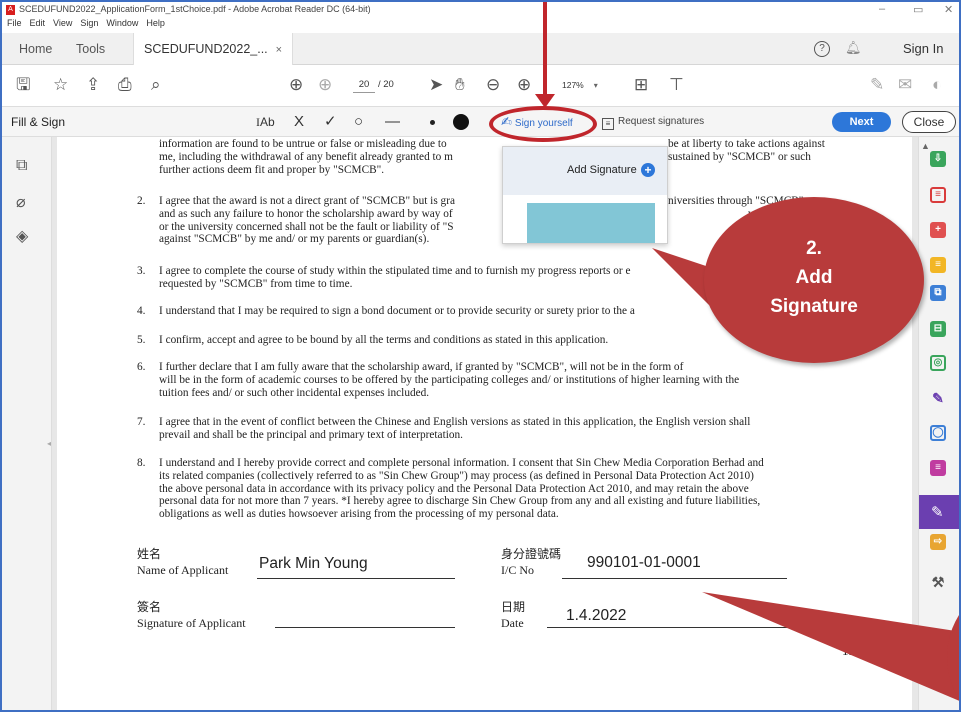  I want to click on zoom-out-icon: ⊖, so click(493, 85).